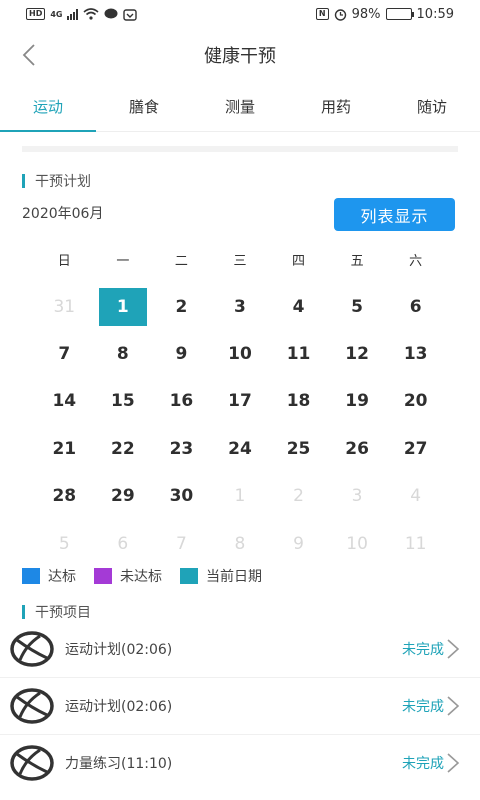 The image size is (480, 800). I want to click on calendar-day: 24, so click(240, 448).